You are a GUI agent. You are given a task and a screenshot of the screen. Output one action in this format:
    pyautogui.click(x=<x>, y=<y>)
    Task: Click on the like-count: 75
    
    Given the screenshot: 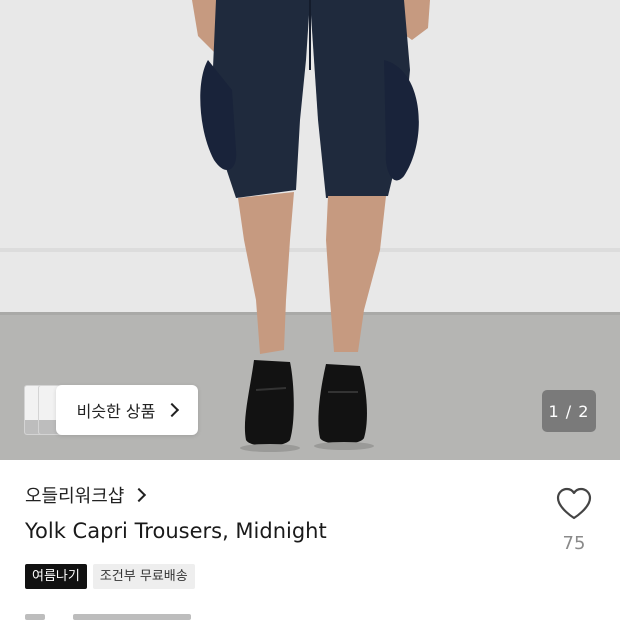 What is the action you would take?
    pyautogui.click(x=574, y=543)
    